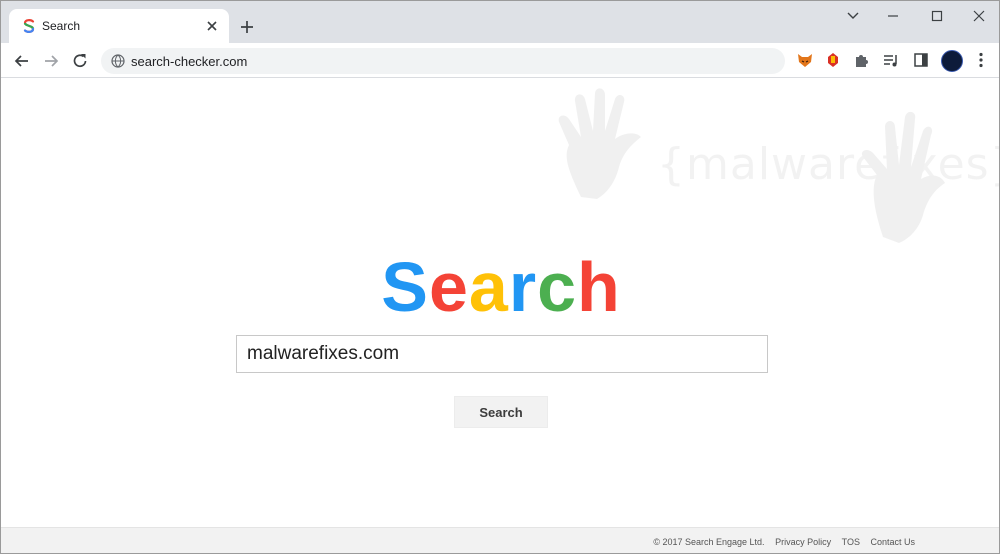  What do you see at coordinates (952, 61) in the screenshot?
I see `avatar` at bounding box center [952, 61].